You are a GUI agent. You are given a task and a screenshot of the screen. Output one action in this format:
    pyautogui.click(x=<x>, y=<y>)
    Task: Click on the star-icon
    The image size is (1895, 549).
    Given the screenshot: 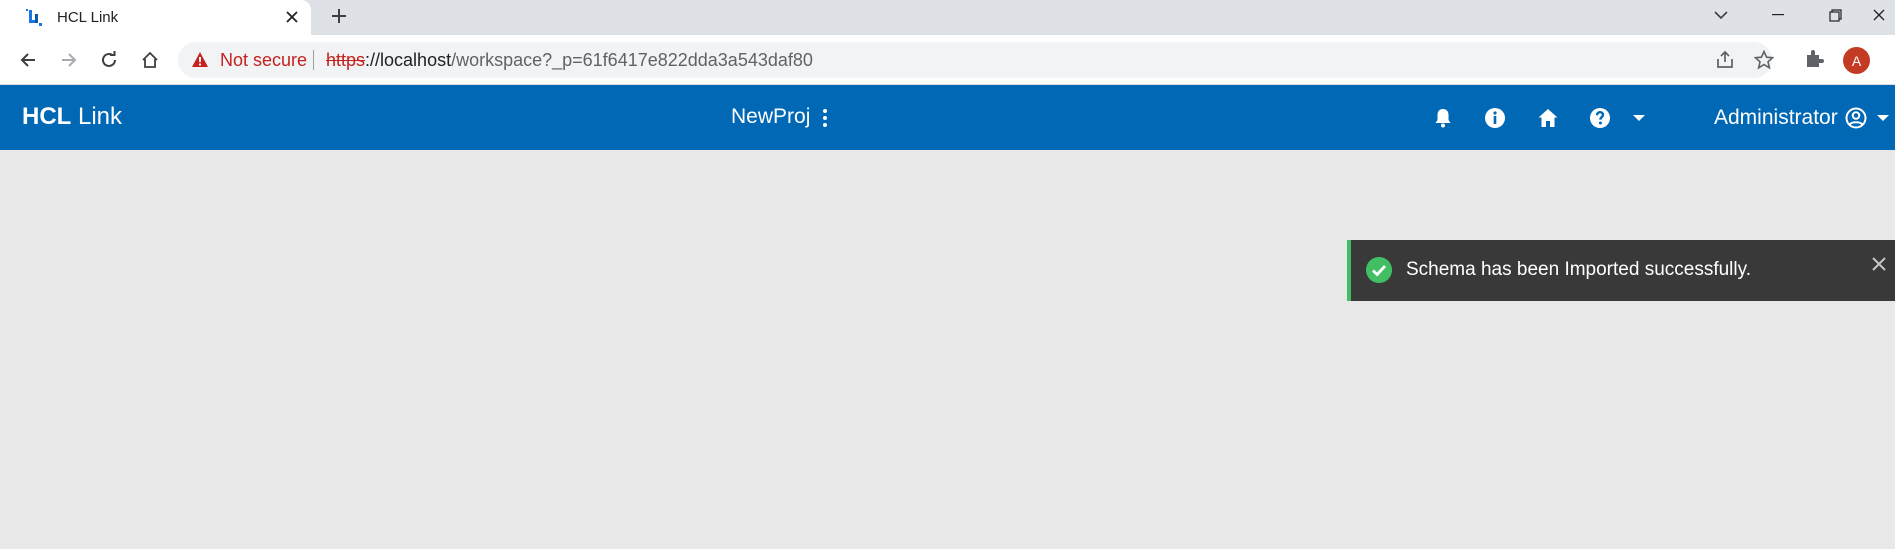 What is the action you would take?
    pyautogui.click(x=1764, y=60)
    